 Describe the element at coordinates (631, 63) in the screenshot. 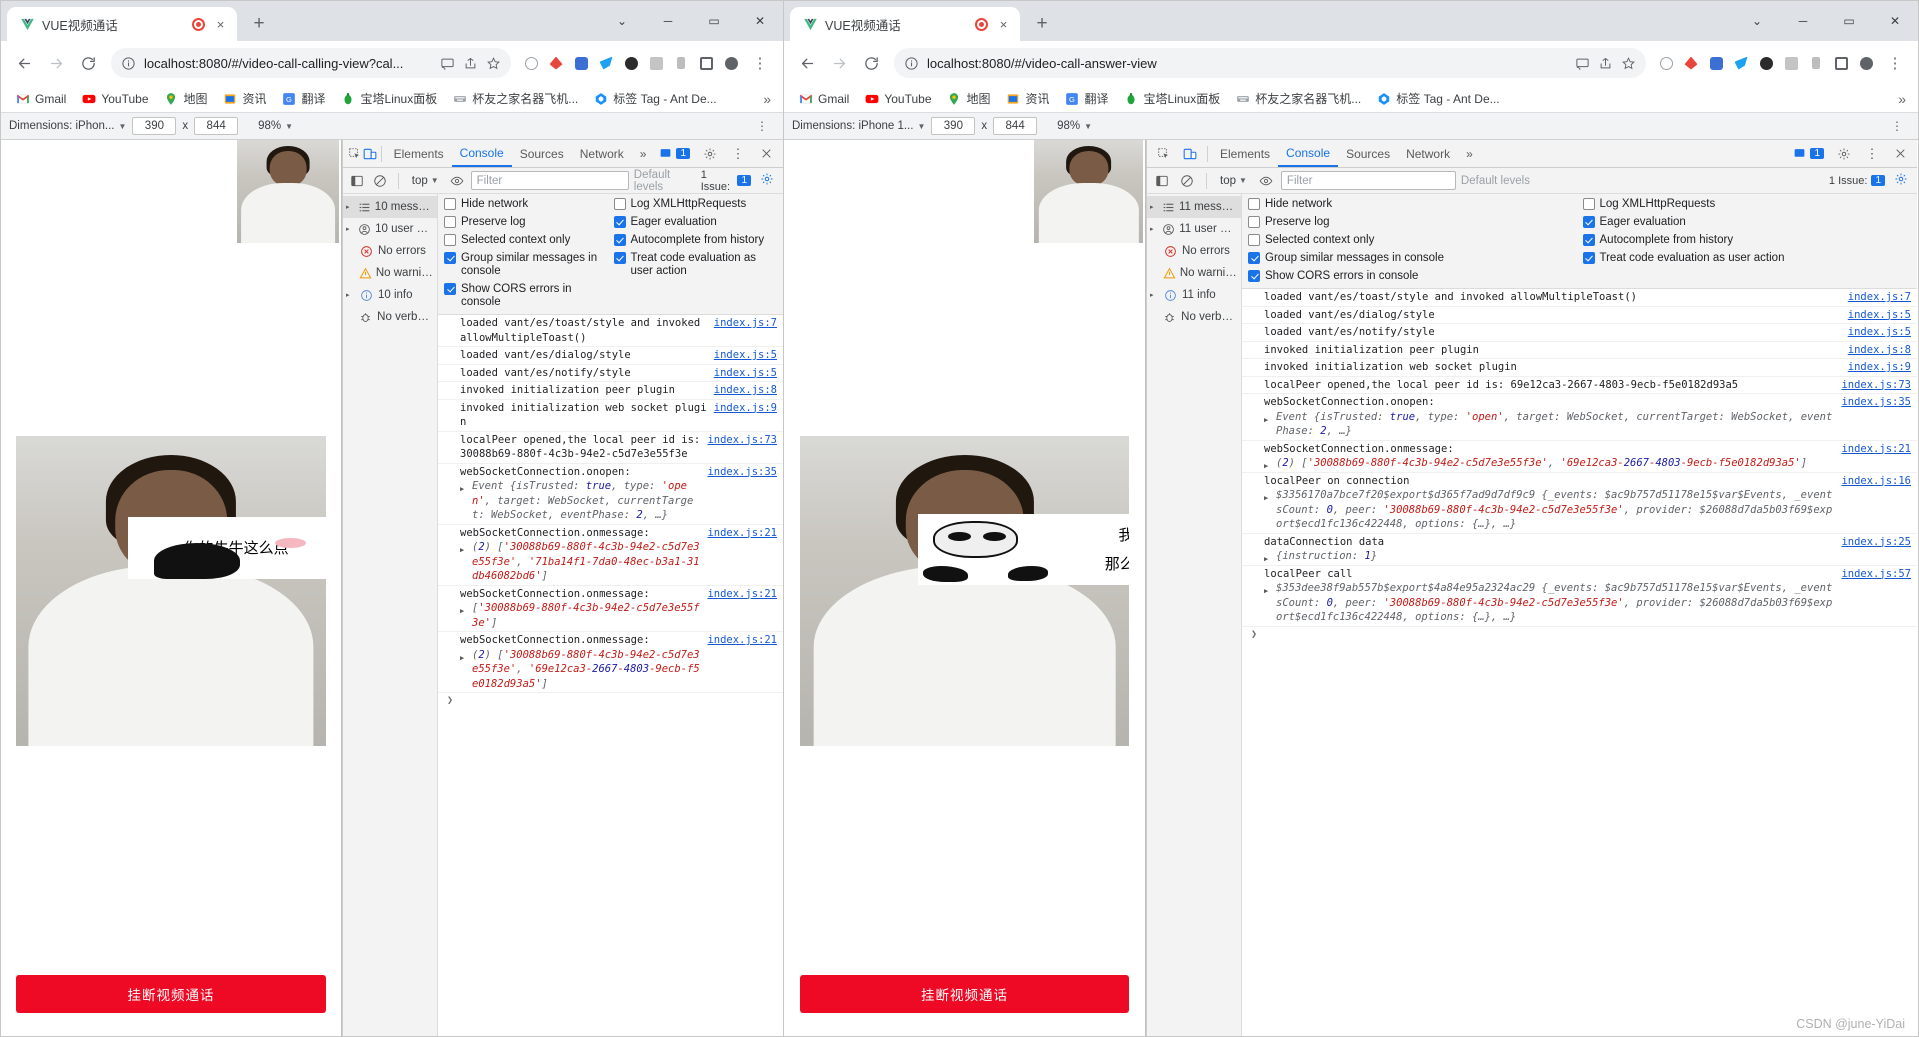

I see `ext-dark-circle` at that location.